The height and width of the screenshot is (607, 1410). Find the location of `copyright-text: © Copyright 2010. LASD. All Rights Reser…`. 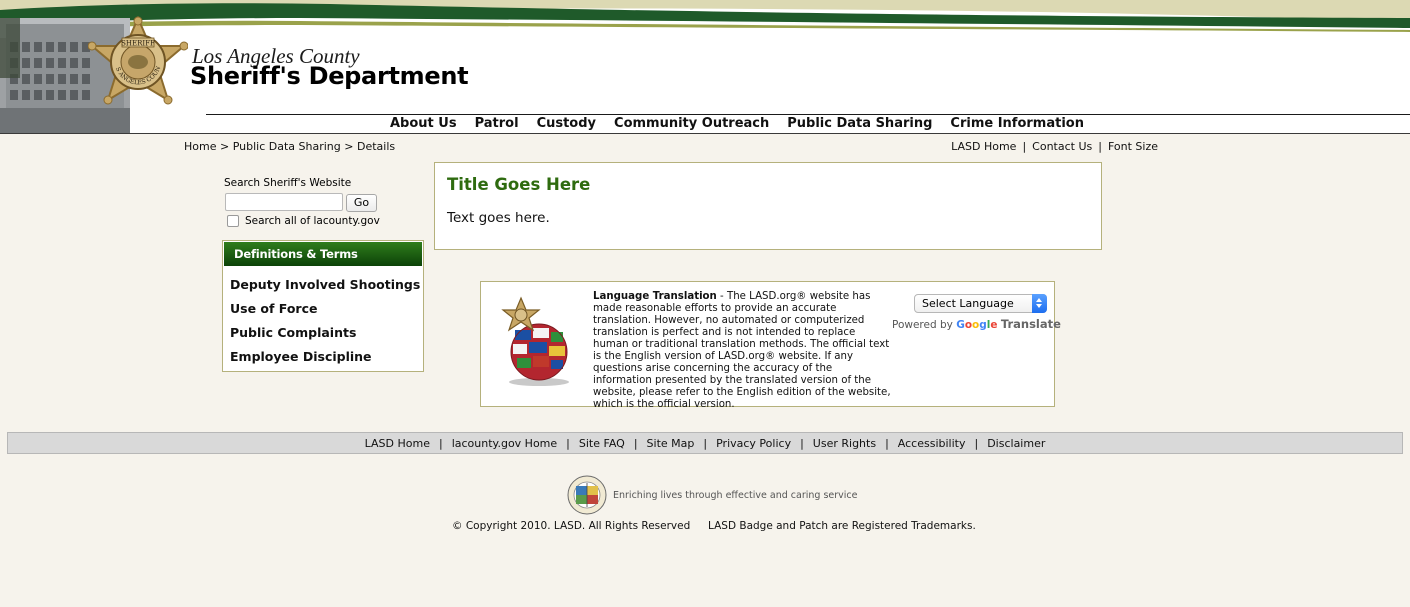

copyright-text: © Copyright 2010. LASD. All Rights Reser… is located at coordinates (571, 526).